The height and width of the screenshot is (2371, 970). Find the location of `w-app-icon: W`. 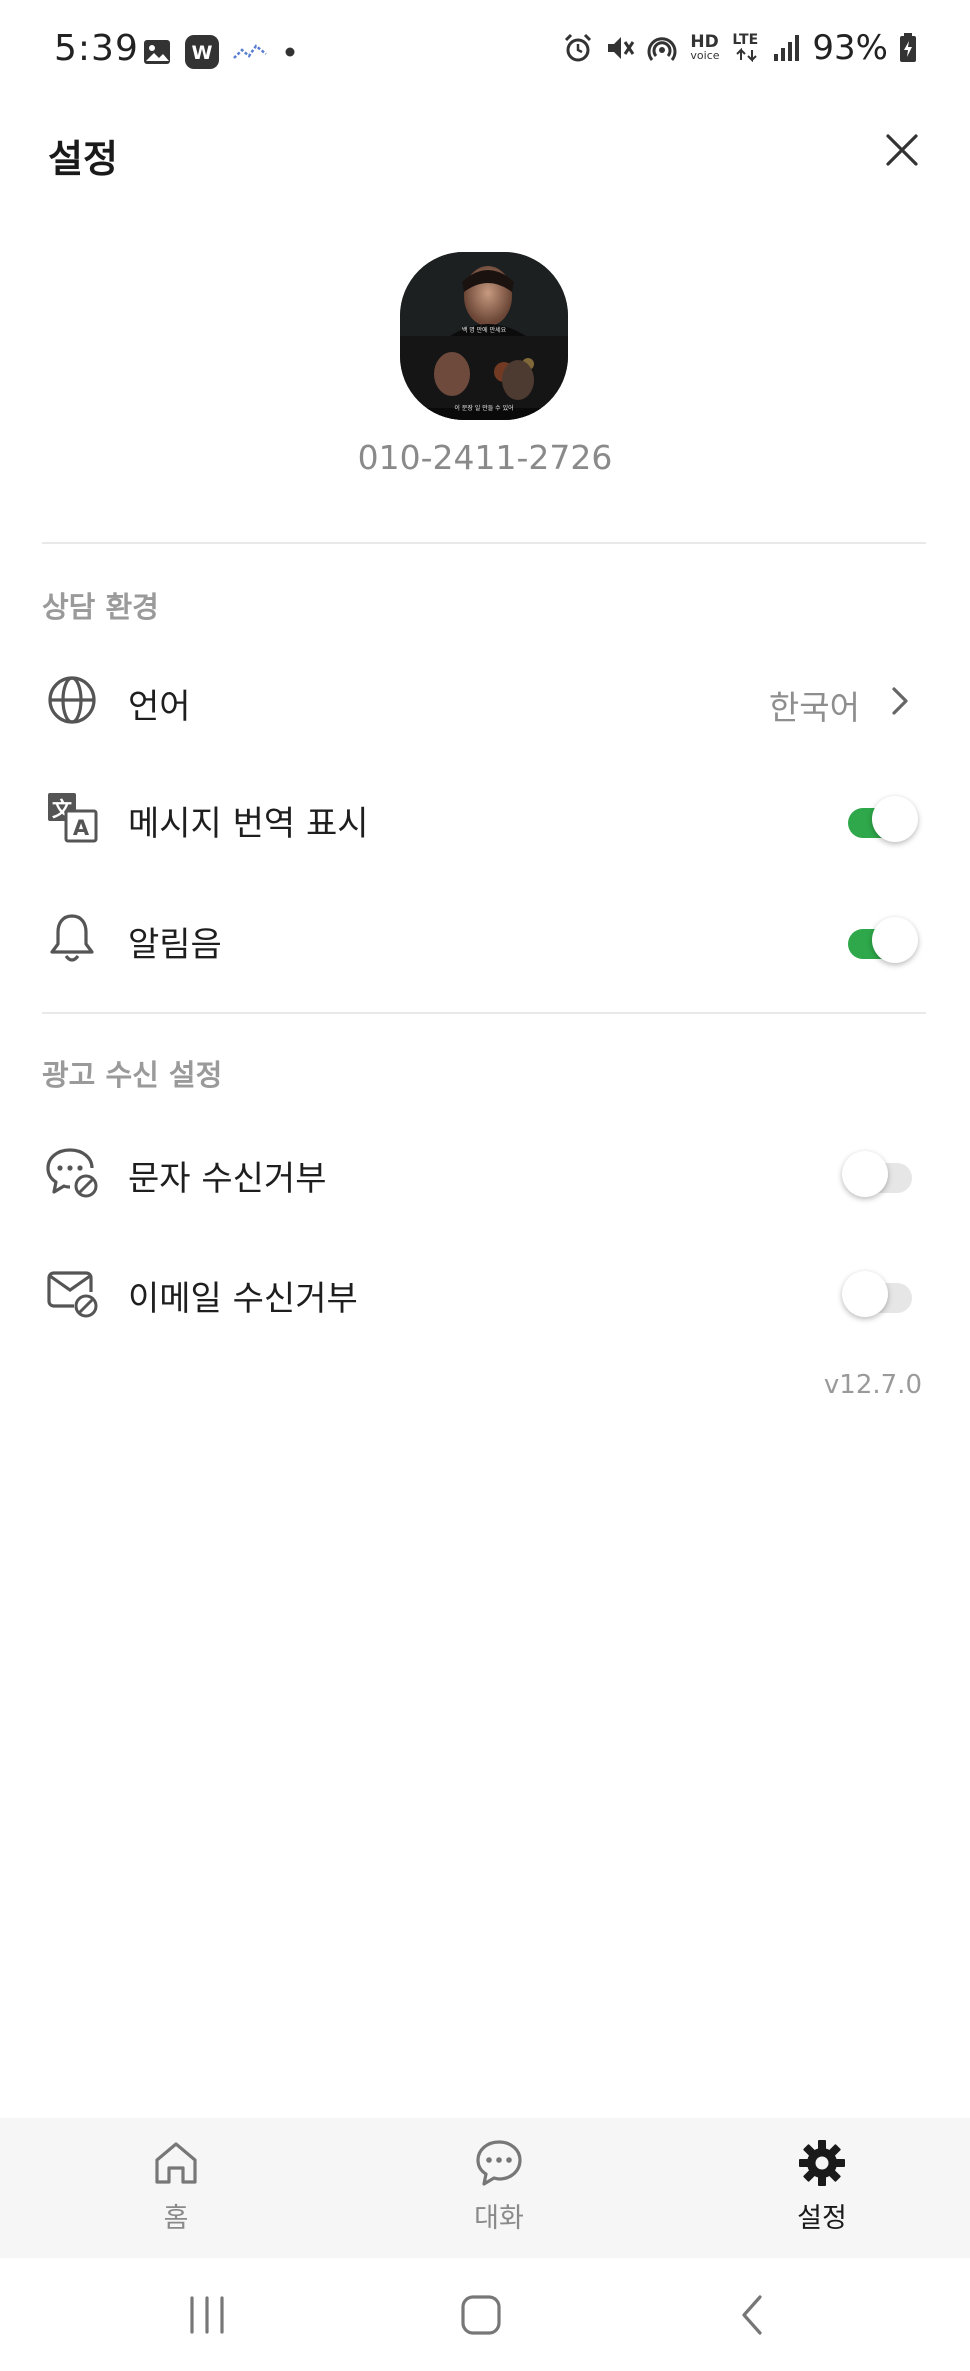

w-app-icon: W is located at coordinates (202, 52).